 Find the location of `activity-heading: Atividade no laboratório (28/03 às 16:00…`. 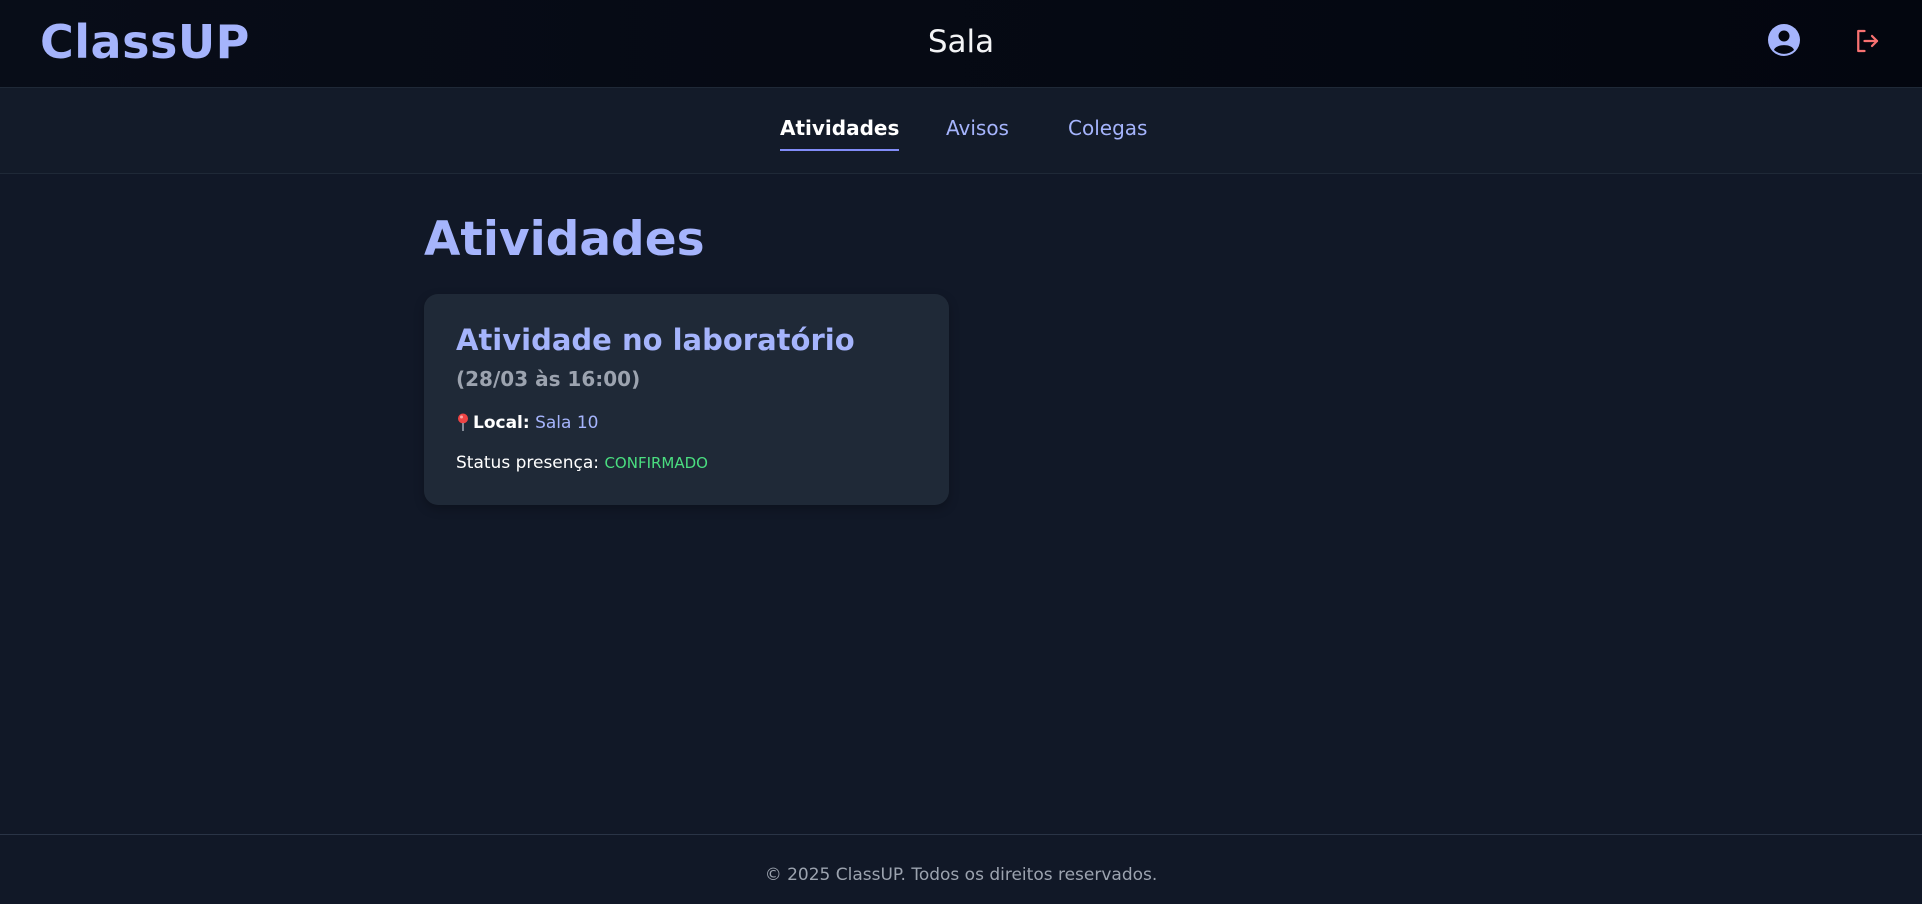

activity-heading: Atividade no laboratório (28/03 às 16:00… is located at coordinates (686, 359).